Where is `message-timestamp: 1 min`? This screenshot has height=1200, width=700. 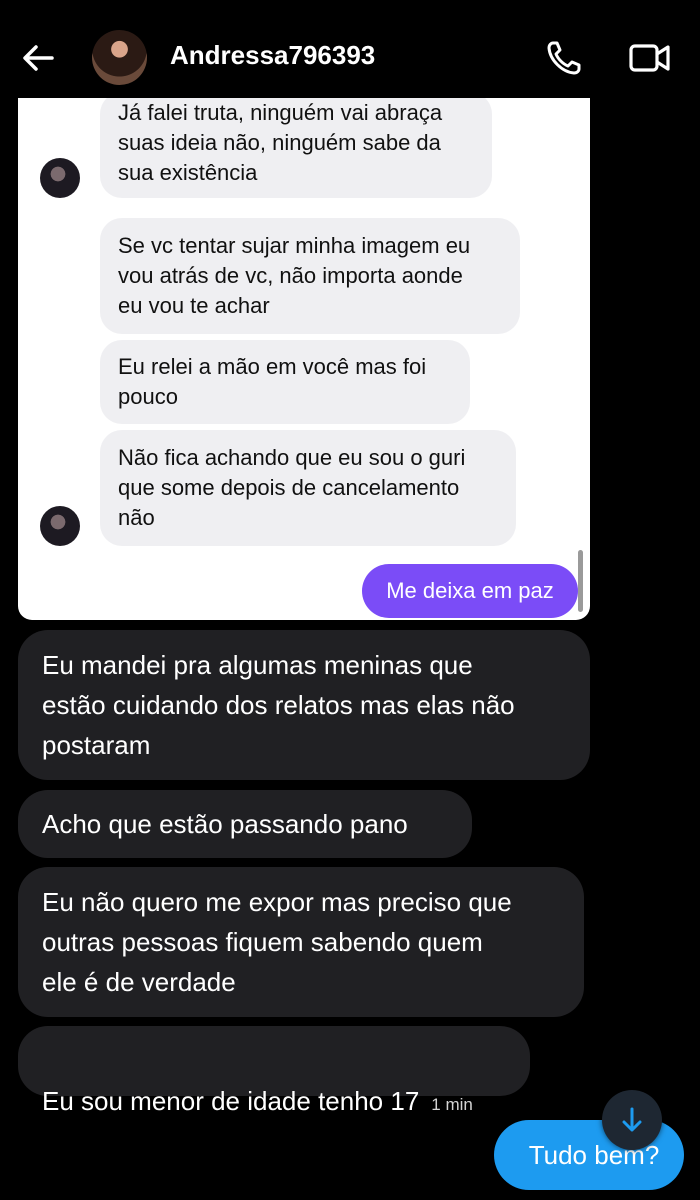
message-timestamp: 1 min is located at coordinates (452, 1104).